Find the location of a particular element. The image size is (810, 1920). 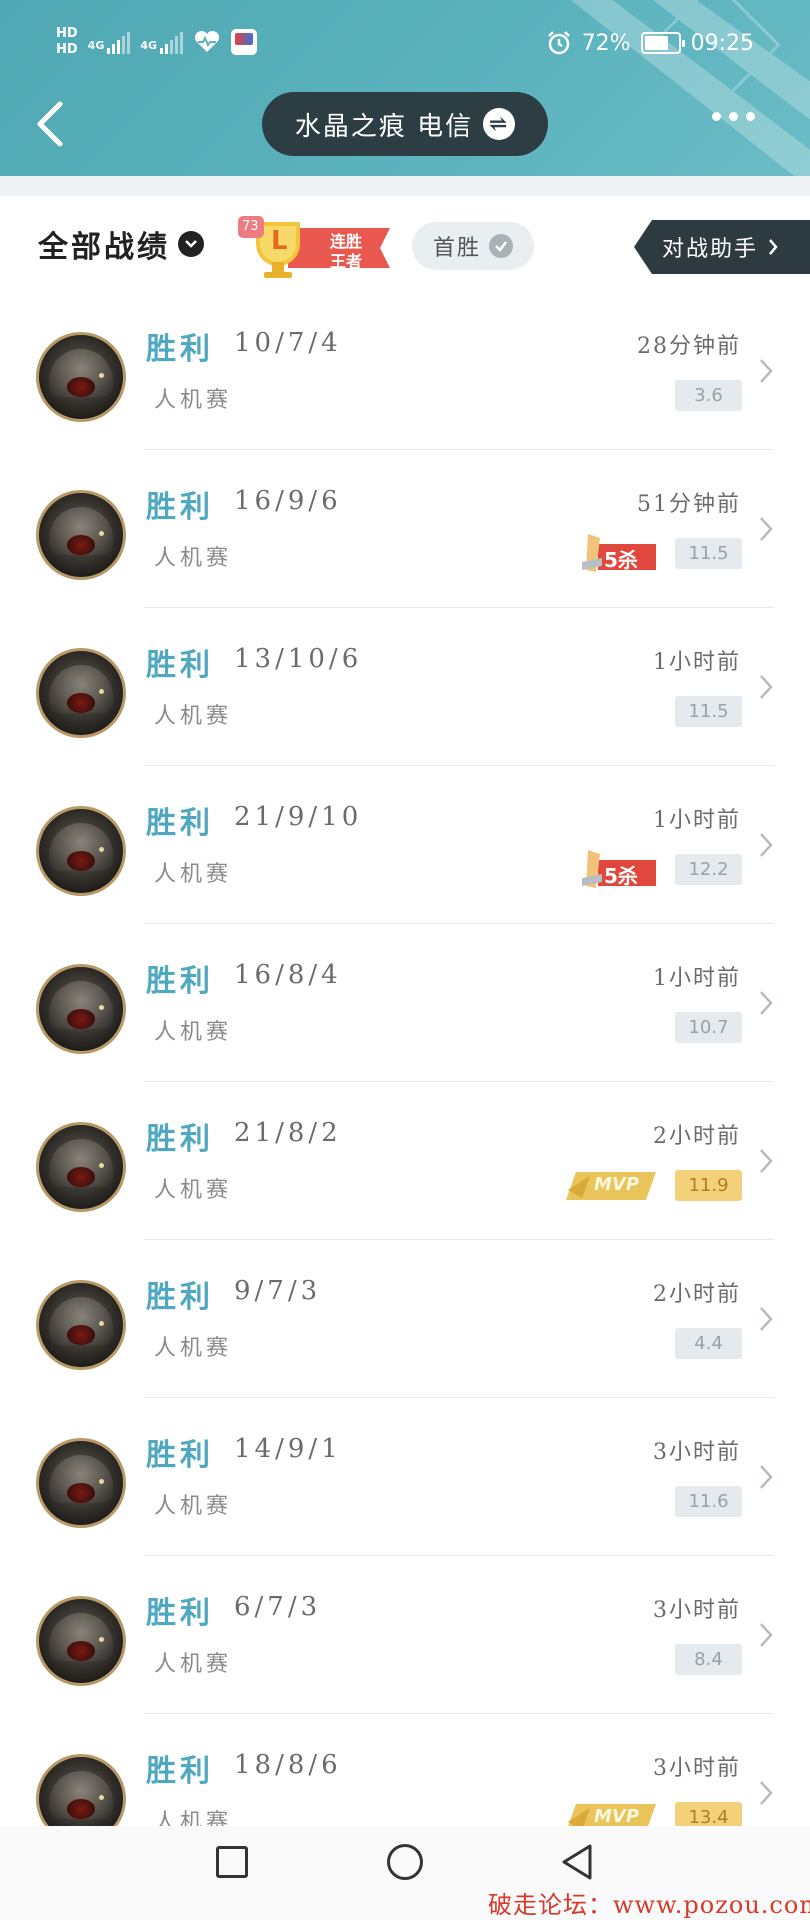

match-kda: 13/10/6 is located at coordinates (298, 659).